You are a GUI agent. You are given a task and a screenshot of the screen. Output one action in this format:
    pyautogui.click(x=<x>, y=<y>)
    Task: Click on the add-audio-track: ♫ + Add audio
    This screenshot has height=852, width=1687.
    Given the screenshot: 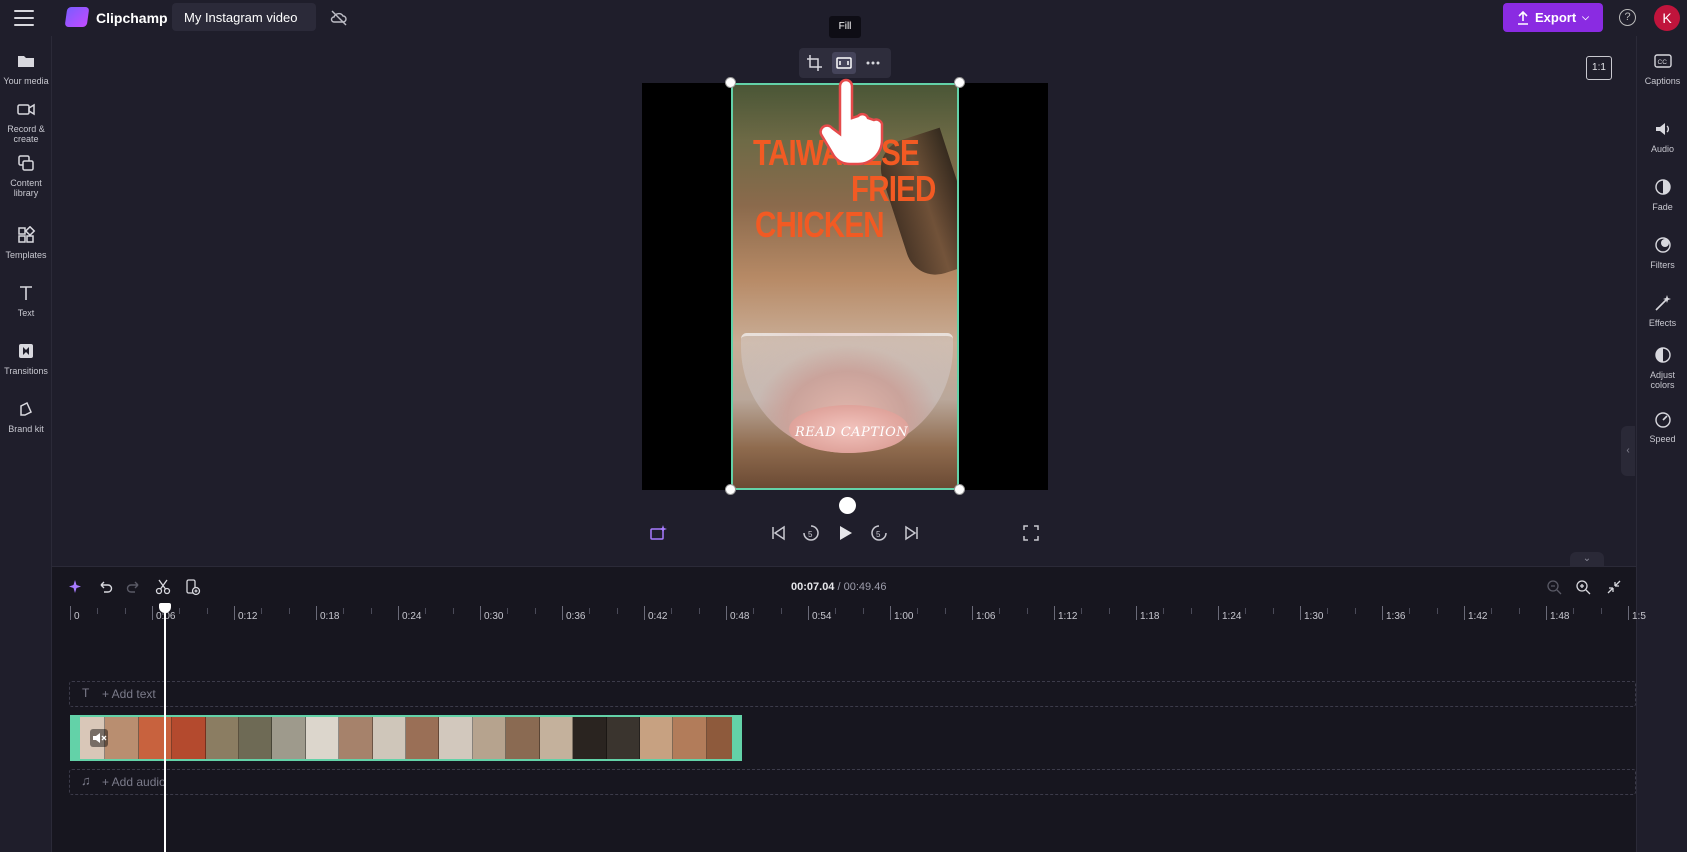 What is the action you would take?
    pyautogui.click(x=852, y=782)
    